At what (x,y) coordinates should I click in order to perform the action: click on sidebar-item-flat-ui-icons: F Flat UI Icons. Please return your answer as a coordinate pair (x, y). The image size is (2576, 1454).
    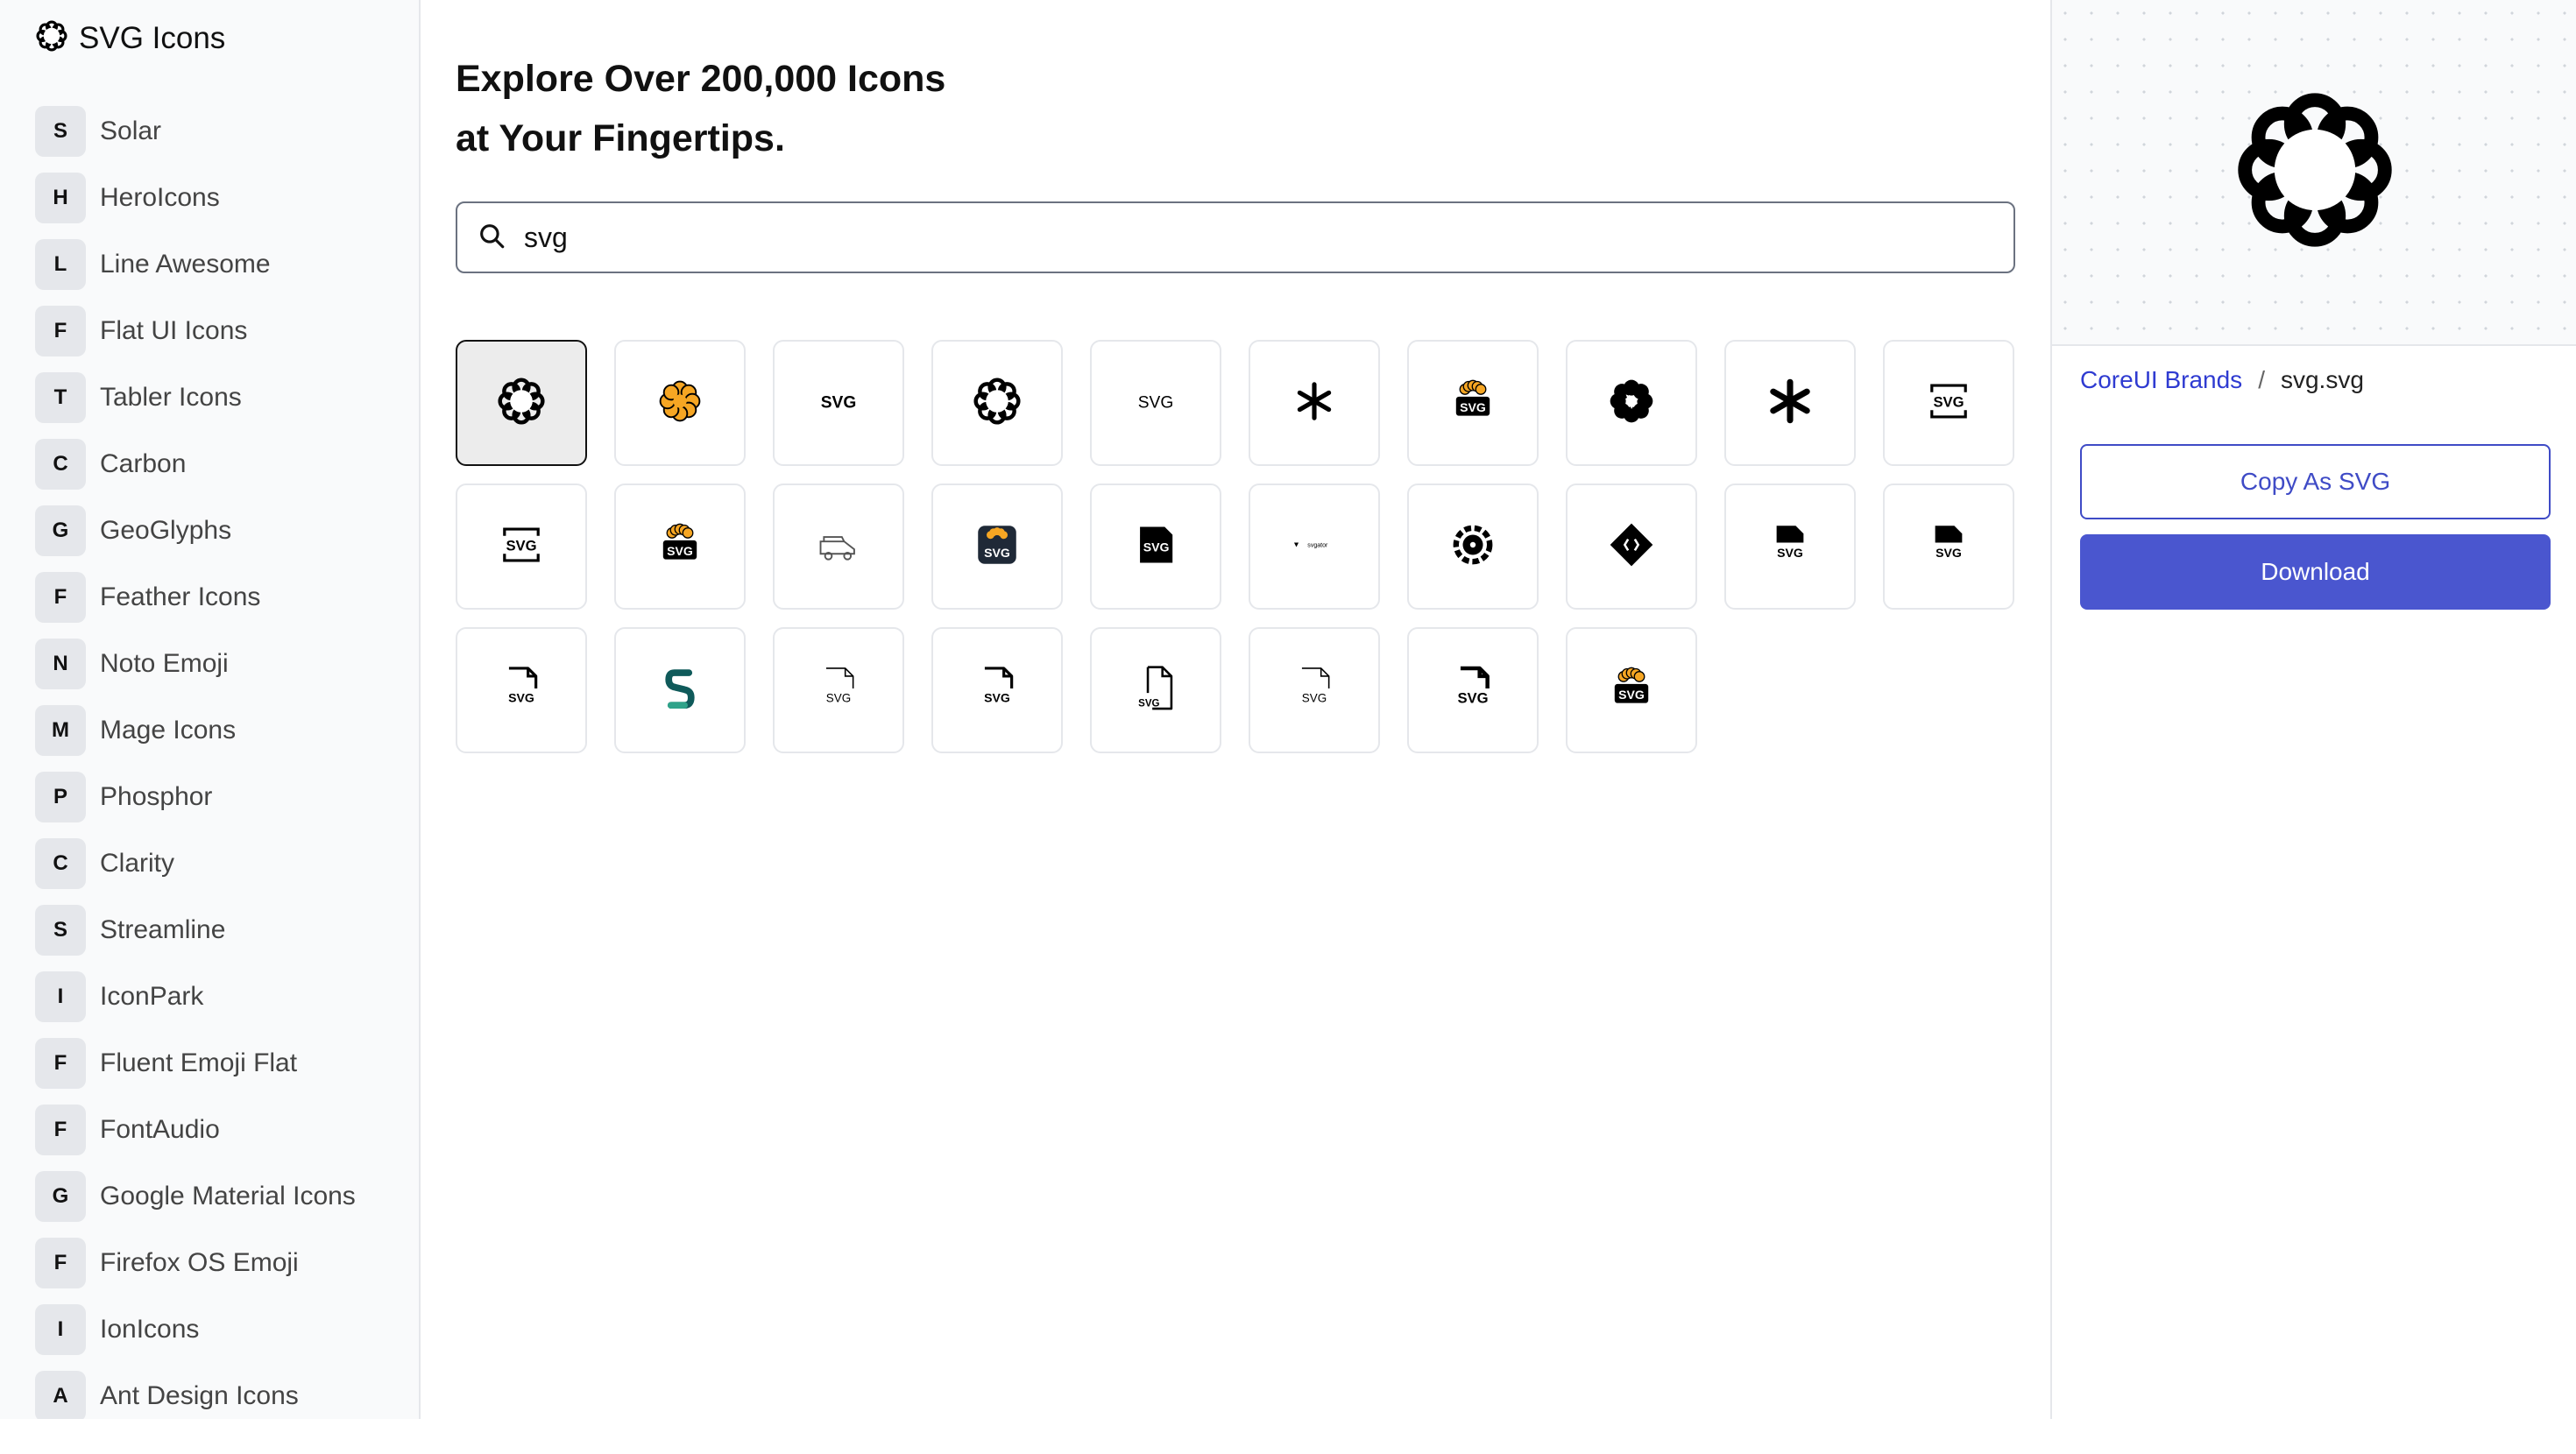
    Looking at the image, I should click on (223, 331).